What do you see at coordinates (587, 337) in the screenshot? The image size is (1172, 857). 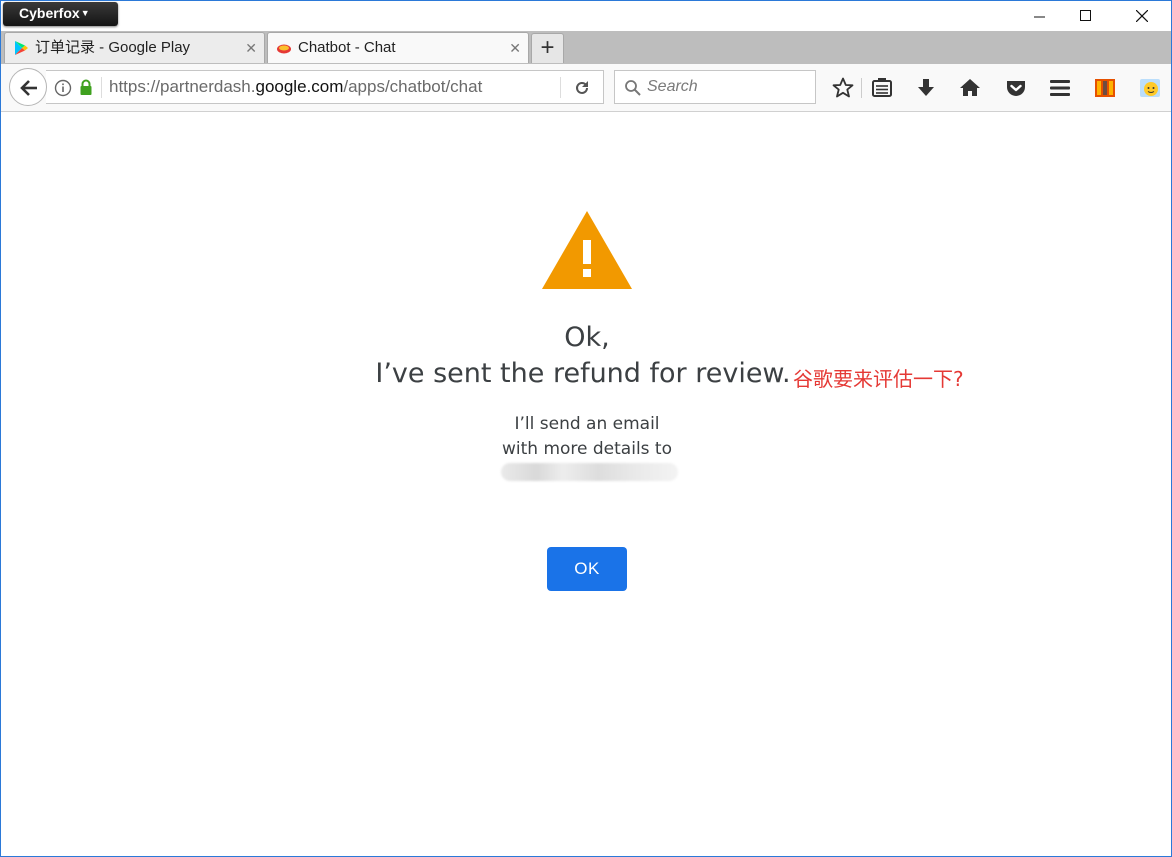 I see `dialog-heading-line1: Ok,` at bounding box center [587, 337].